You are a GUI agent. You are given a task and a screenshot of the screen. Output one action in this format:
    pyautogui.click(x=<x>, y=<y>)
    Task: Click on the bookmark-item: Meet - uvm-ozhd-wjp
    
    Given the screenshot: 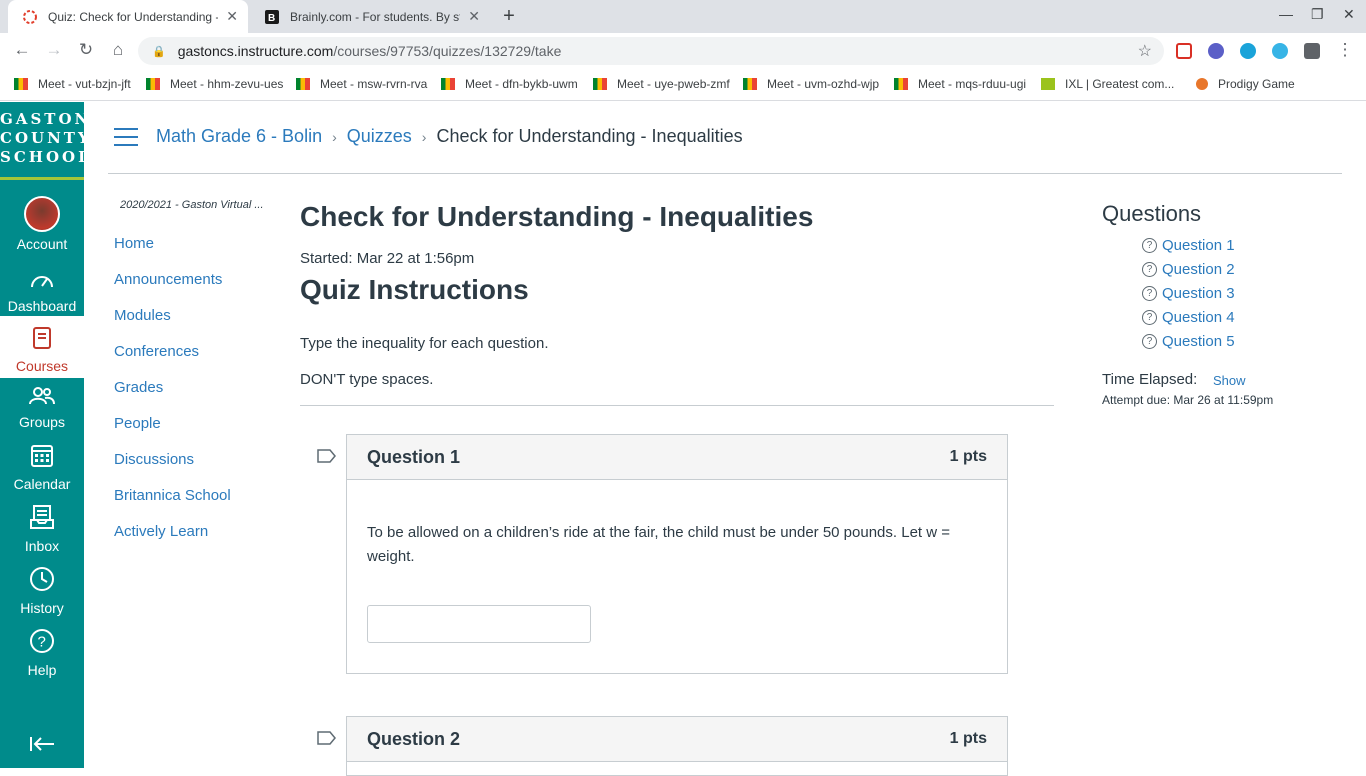 What is the action you would take?
    pyautogui.click(x=811, y=84)
    